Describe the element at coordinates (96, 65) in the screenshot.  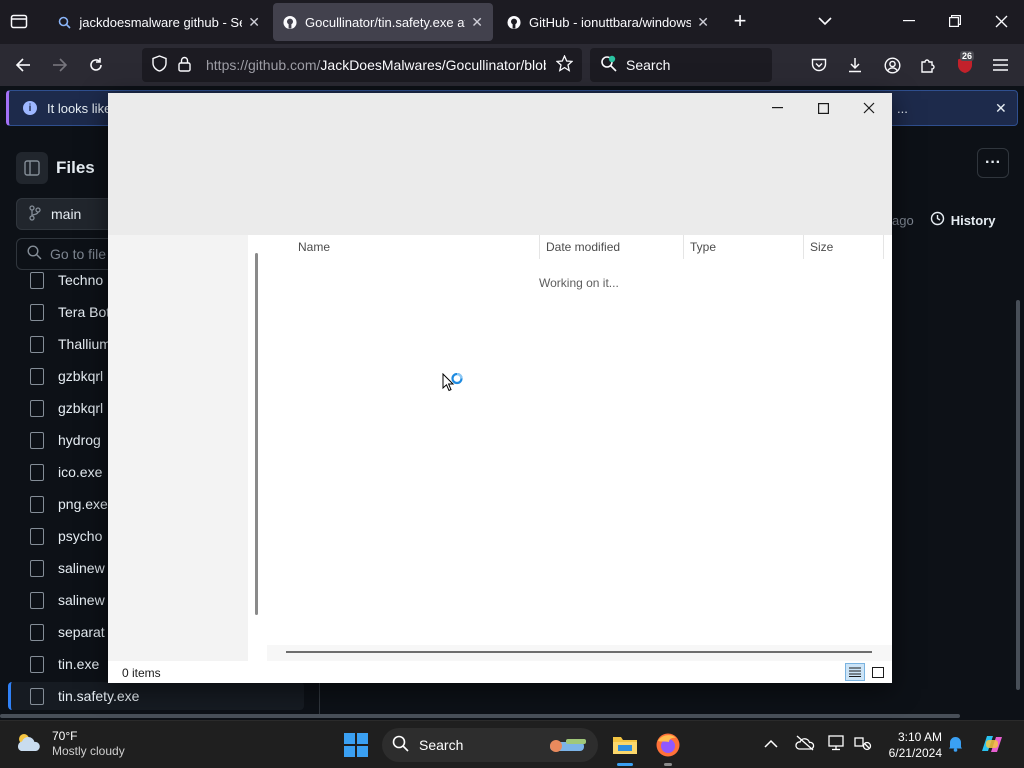
I see `reload-icon` at that location.